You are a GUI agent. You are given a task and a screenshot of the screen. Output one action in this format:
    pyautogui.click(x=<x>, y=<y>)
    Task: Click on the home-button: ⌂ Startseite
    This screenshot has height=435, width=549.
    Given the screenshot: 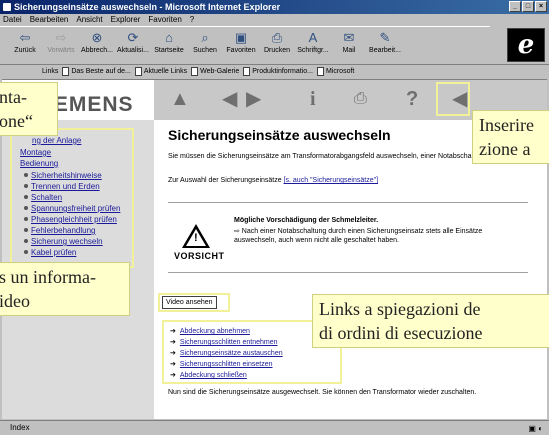 What is the action you would take?
    pyautogui.click(x=169, y=45)
    